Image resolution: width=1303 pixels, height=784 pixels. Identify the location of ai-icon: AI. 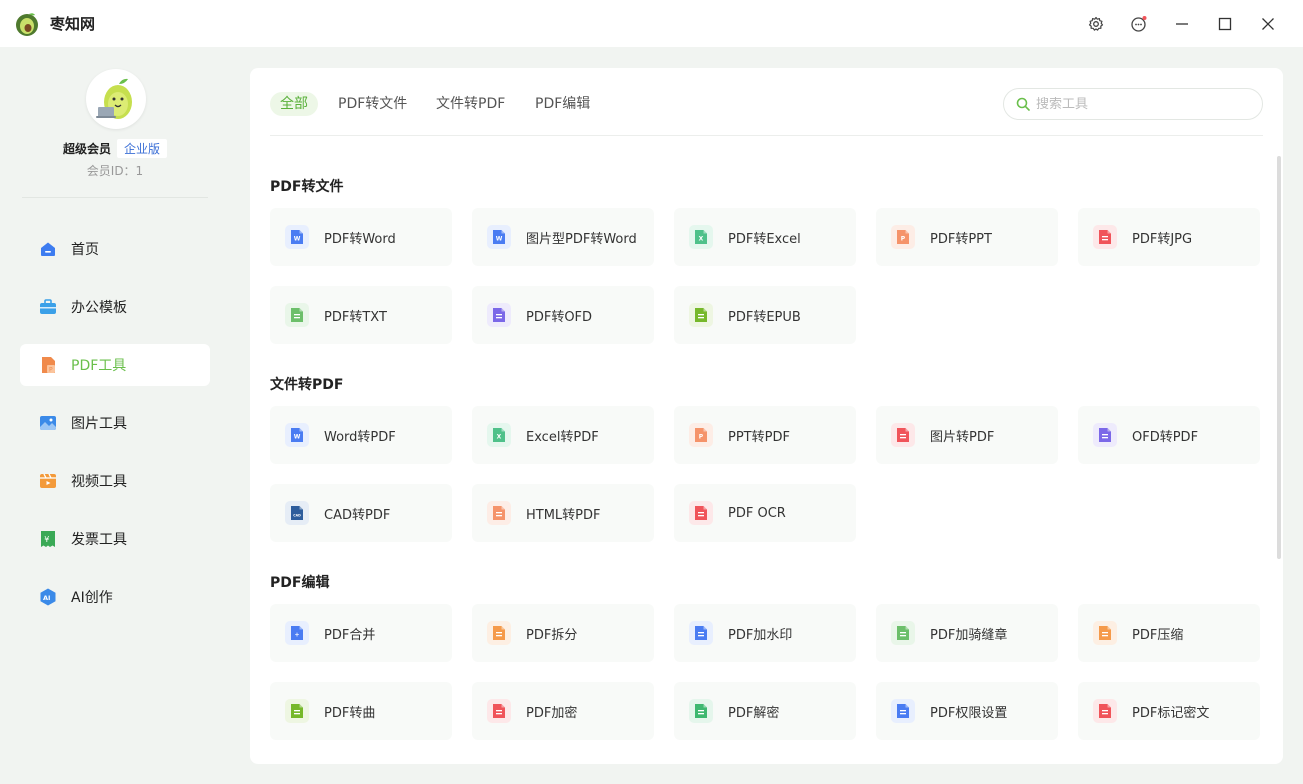
(48, 597).